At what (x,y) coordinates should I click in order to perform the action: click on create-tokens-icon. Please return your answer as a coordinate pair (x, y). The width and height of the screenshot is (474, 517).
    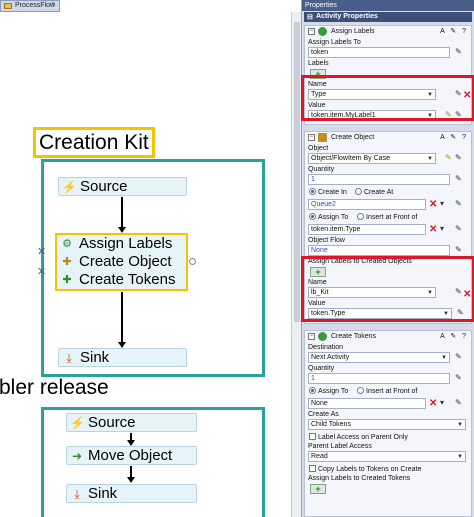
    Looking at the image, I should click on (322, 336).